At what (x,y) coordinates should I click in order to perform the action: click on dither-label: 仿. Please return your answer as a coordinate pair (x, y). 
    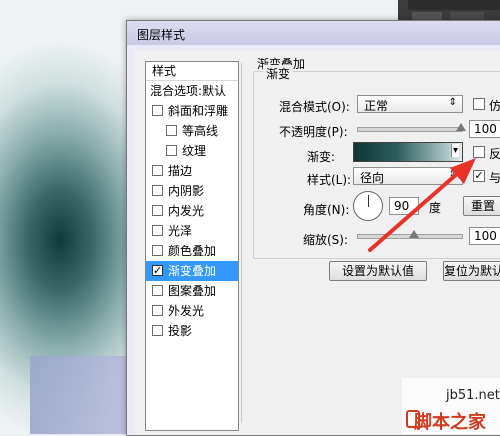
    Looking at the image, I should click on (494, 106).